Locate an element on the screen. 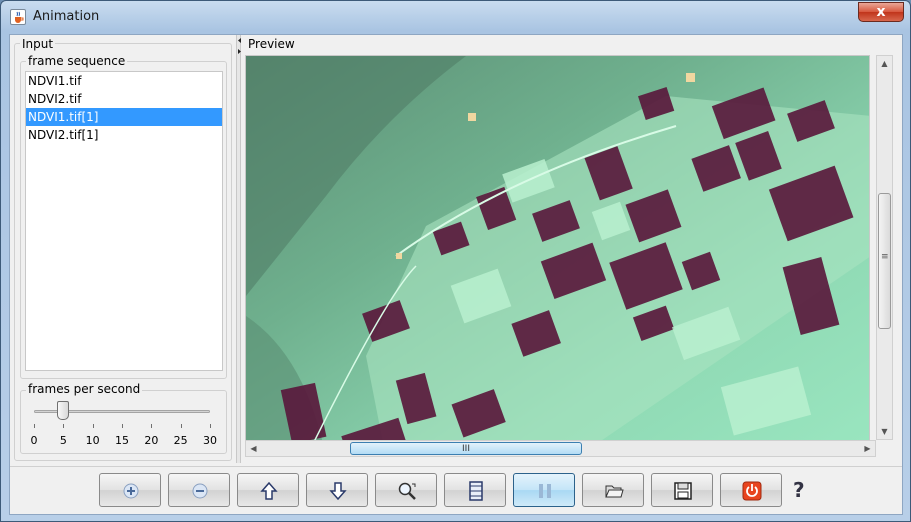 The image size is (911, 522). power-icon is located at coordinates (752, 491).